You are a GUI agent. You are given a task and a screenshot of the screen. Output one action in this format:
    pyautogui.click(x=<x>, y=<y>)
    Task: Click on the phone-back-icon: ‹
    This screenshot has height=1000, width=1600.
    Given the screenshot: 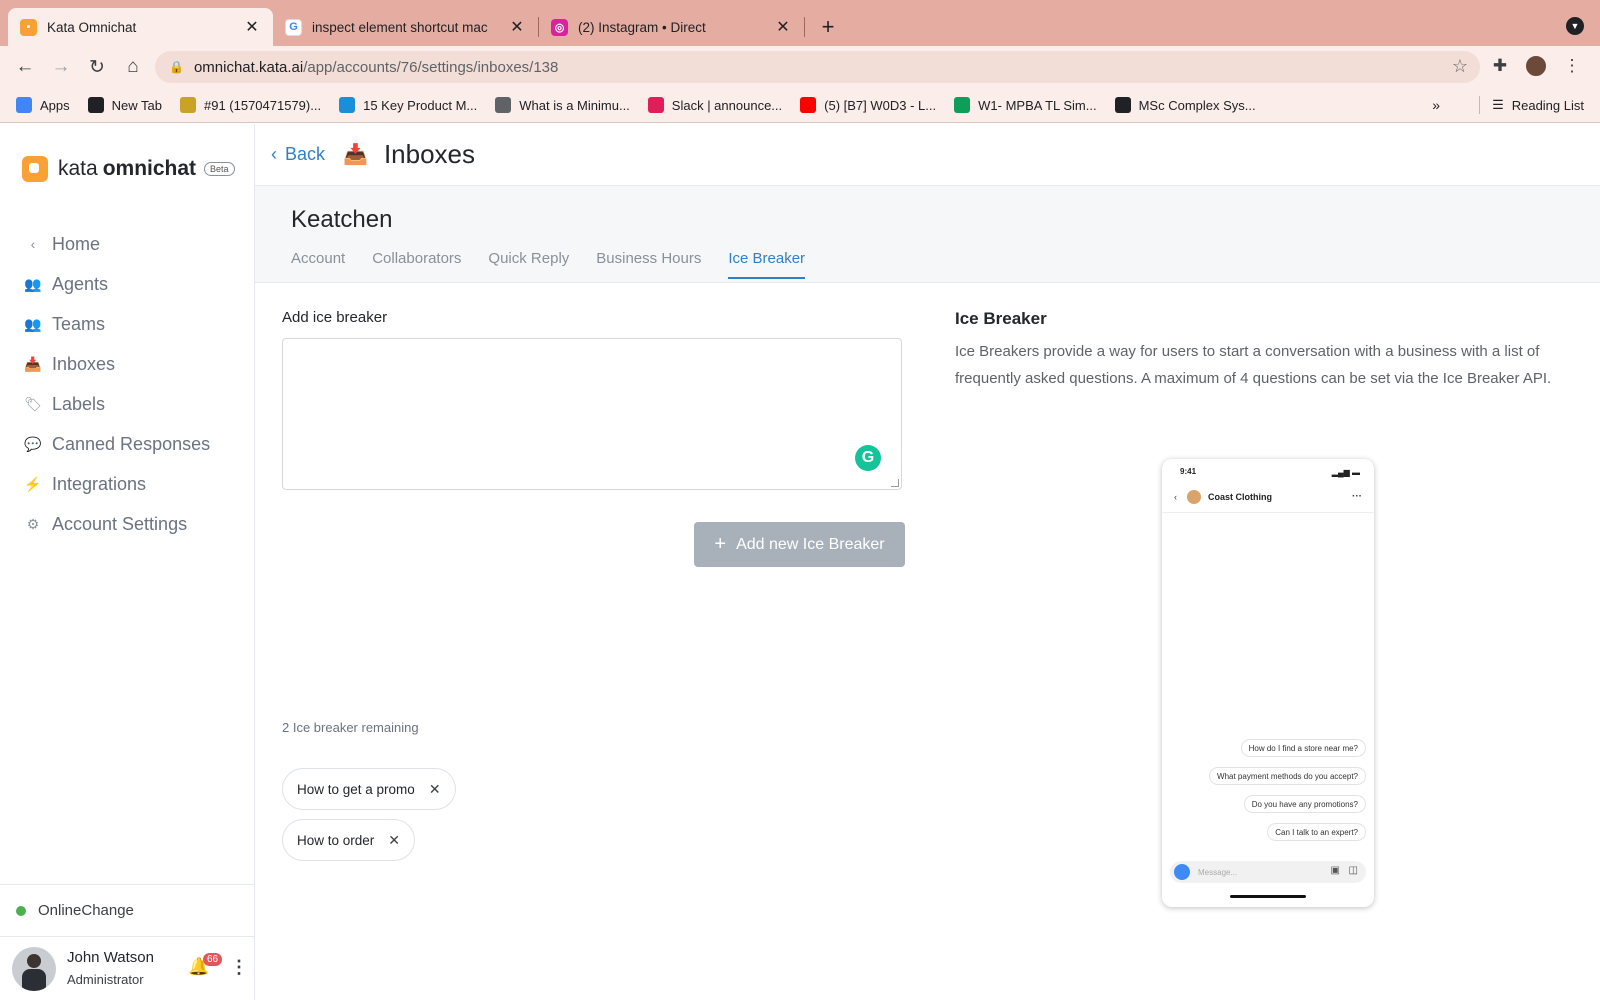 What is the action you would take?
    pyautogui.click(x=1175, y=496)
    